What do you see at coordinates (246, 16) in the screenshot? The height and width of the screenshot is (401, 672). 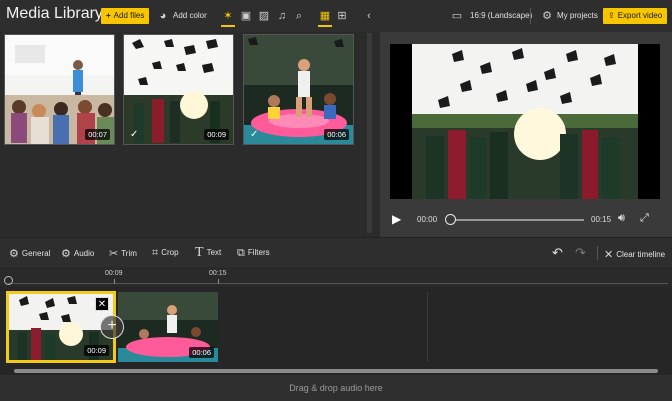 I see `video-icon: ▣` at bounding box center [246, 16].